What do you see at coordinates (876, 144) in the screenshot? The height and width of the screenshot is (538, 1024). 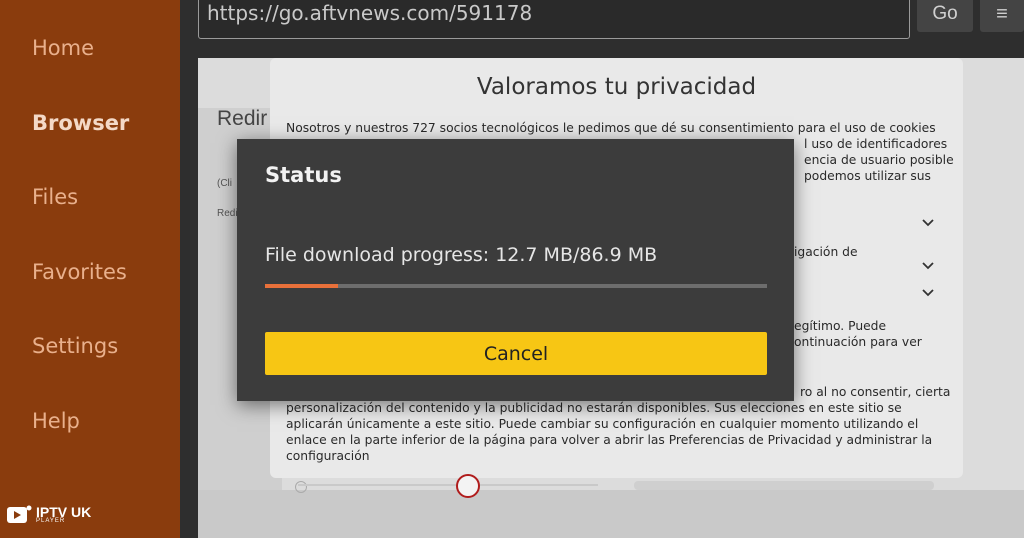 I see `privacy-text-line-2: l uso de identificadores` at bounding box center [876, 144].